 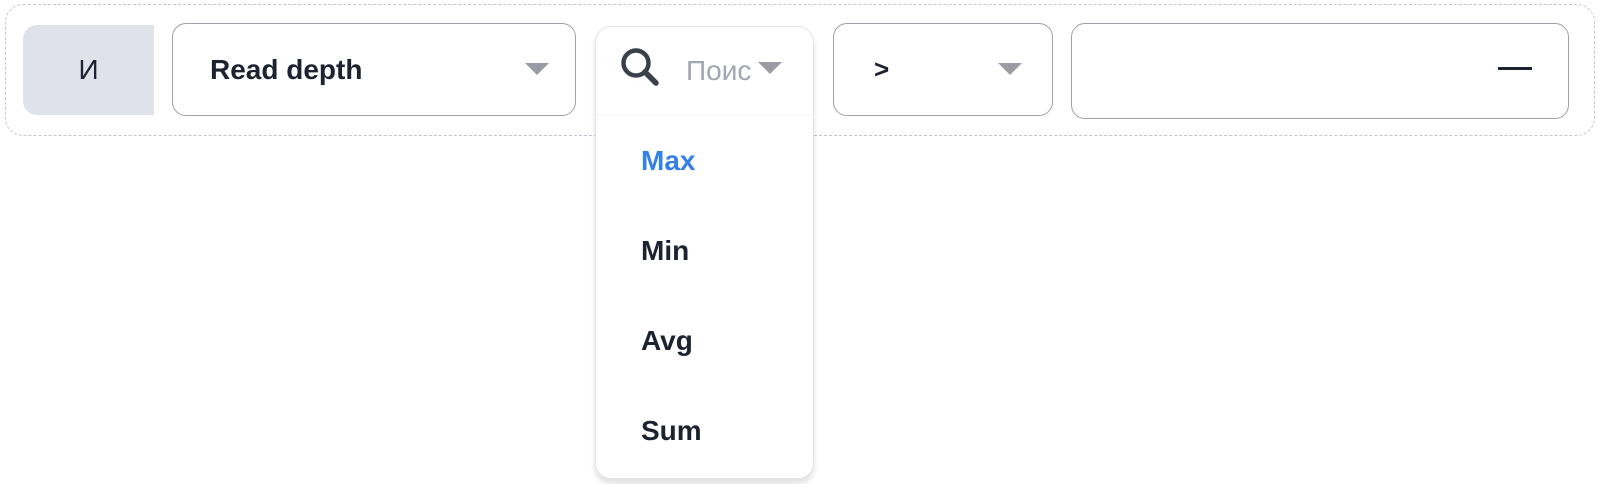 What do you see at coordinates (882, 69) in the screenshot?
I see `operator-select-value: >` at bounding box center [882, 69].